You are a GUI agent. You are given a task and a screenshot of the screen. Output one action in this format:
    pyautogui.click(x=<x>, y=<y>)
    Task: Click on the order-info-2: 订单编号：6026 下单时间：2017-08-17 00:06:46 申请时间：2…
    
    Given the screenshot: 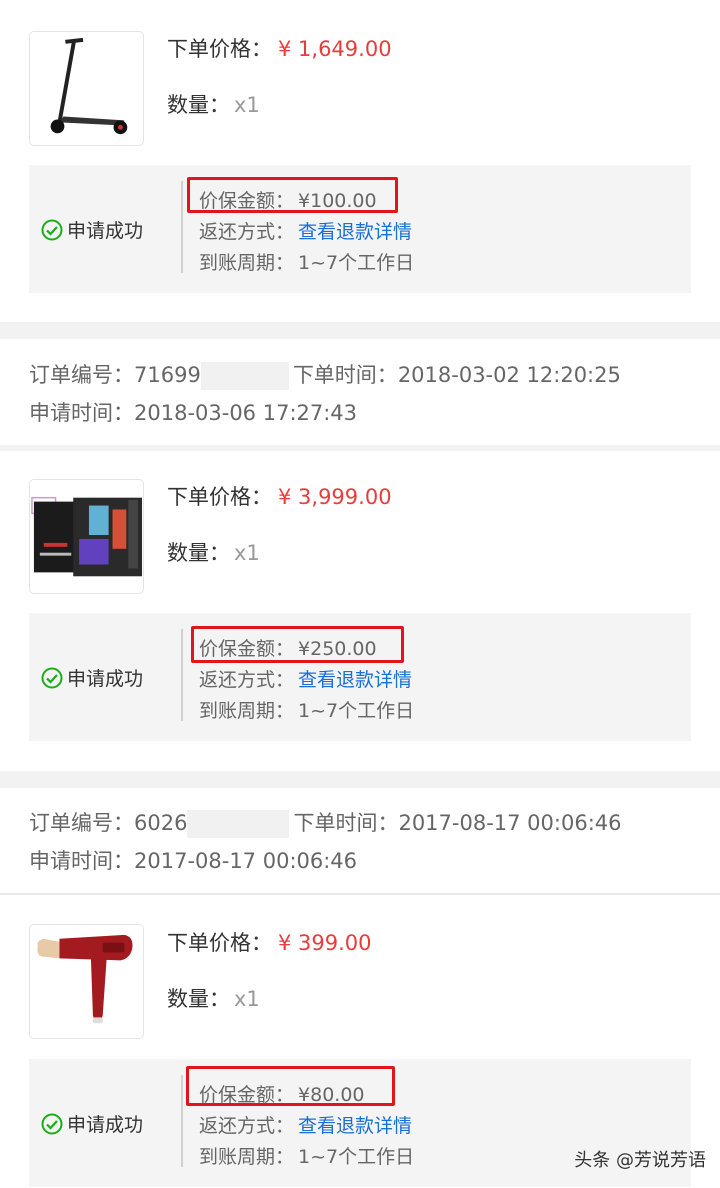 What is the action you would take?
    pyautogui.click(x=360, y=840)
    